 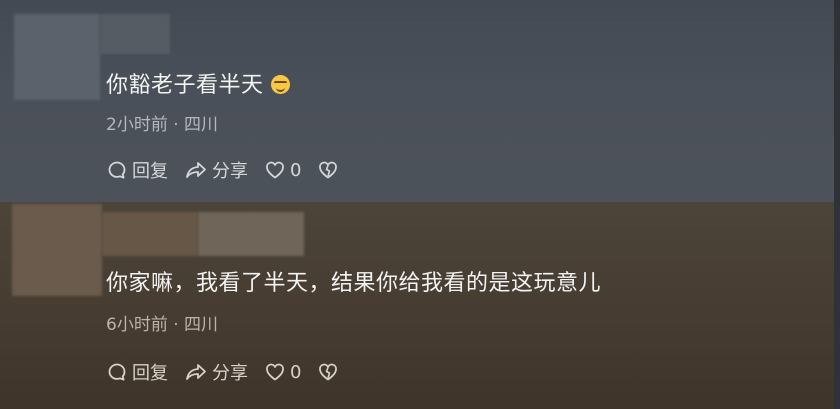 What do you see at coordinates (162, 325) in the screenshot?
I see `comment-meta: 6小时前 · 四川` at bounding box center [162, 325].